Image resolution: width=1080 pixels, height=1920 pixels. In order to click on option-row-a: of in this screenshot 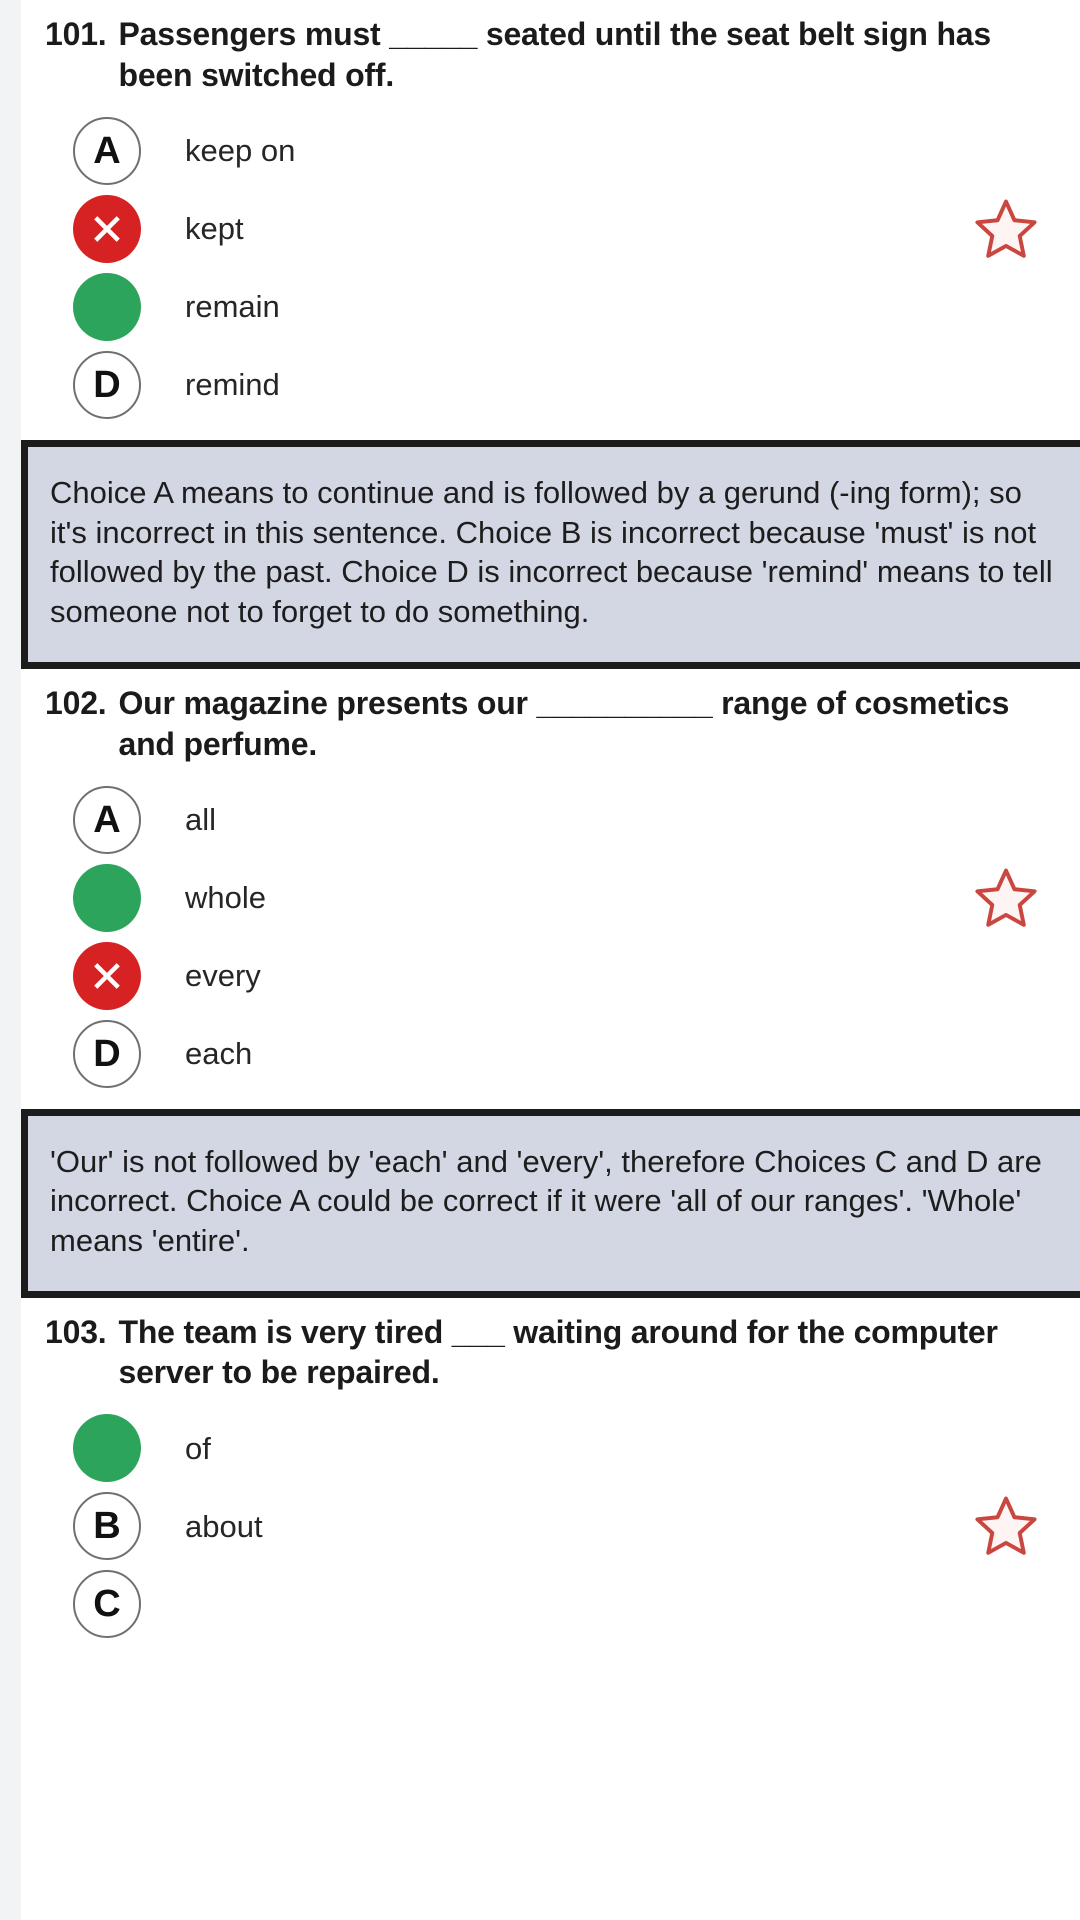, I will do `click(550, 1448)`.